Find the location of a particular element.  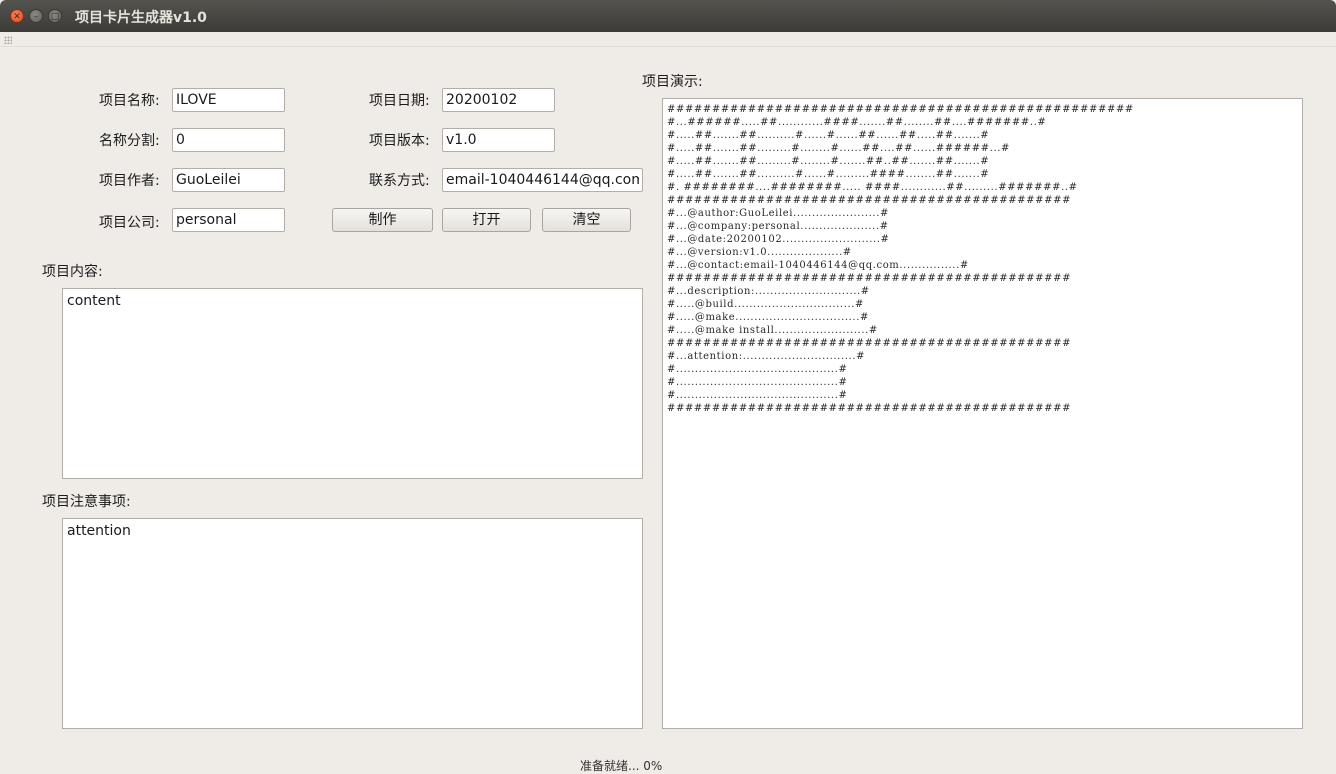

open-button: 打开 is located at coordinates (486, 220).